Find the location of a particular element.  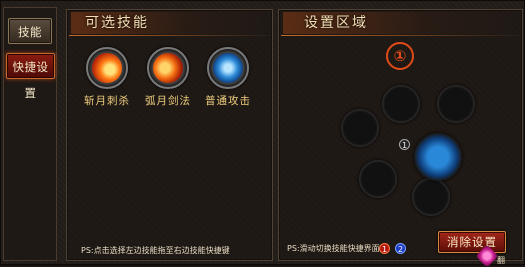

skill-item-slash: 斩月刺杀 is located at coordinates (107, 77).